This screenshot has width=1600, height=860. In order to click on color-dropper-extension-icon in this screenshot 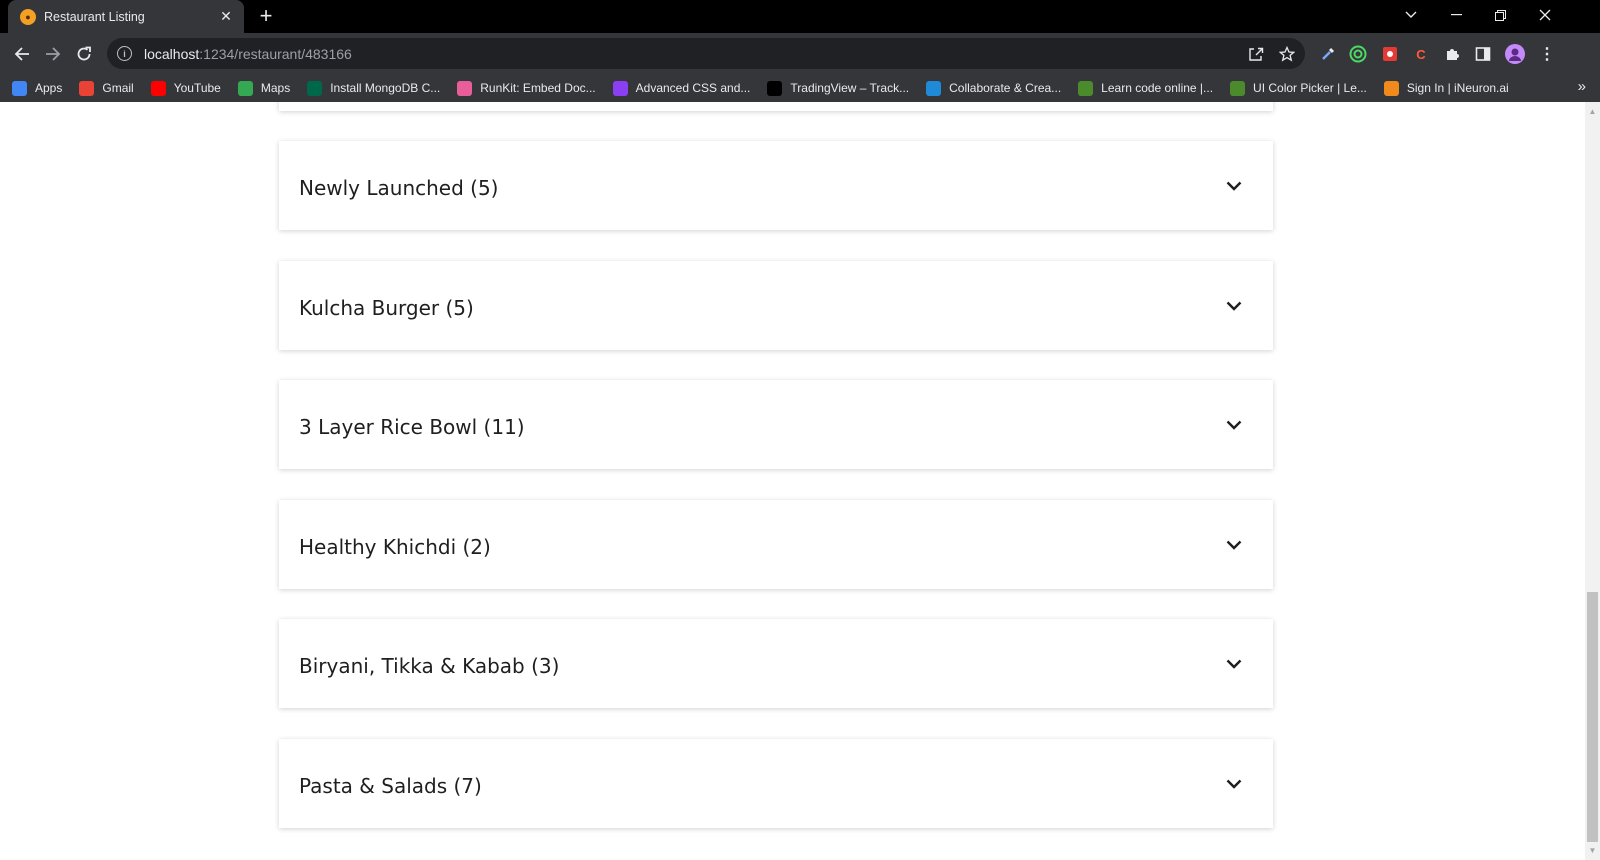, I will do `click(1328, 54)`.